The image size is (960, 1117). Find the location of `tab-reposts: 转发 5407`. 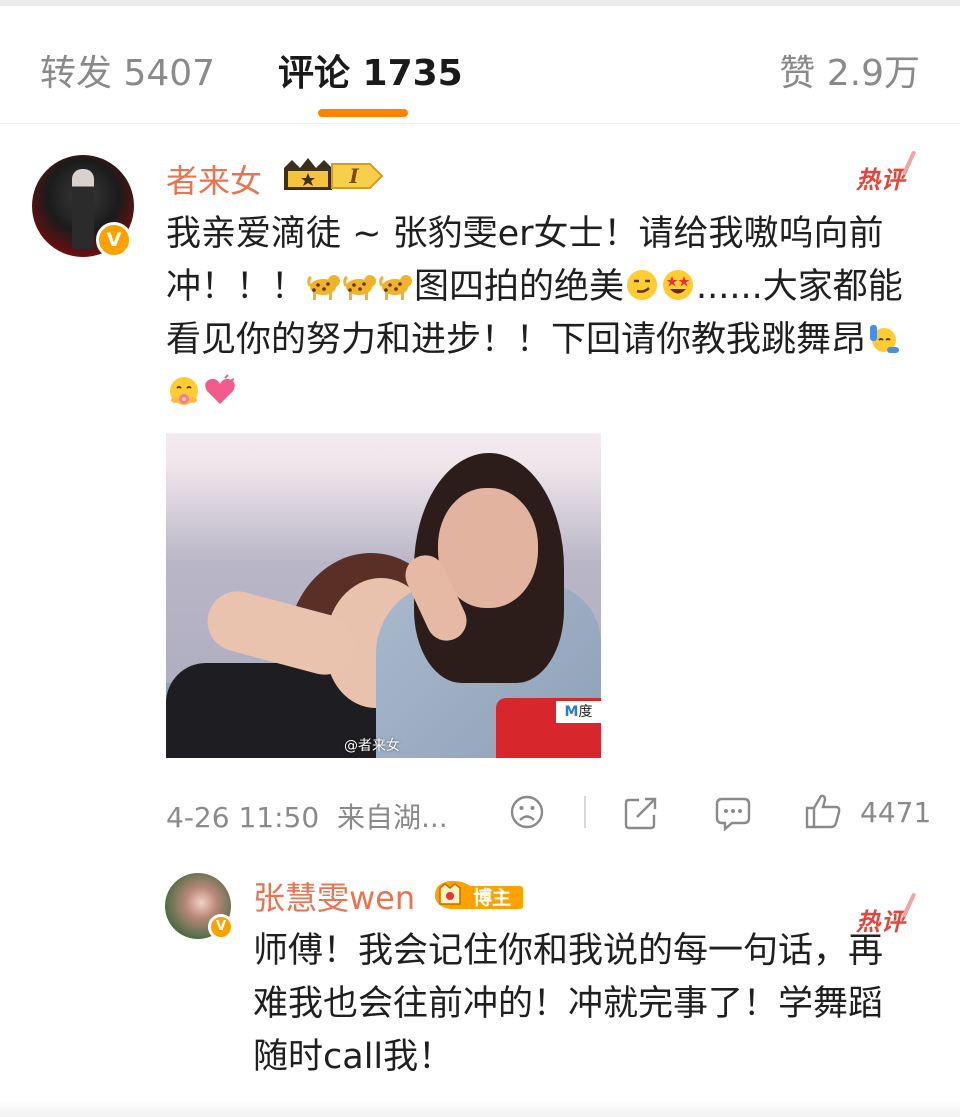

tab-reposts: 转发 5407 is located at coordinates (127, 70).